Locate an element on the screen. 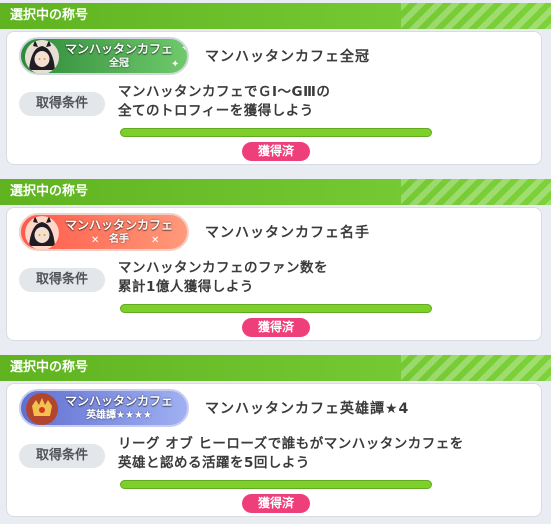 This screenshot has height=524, width=551. title-badge: マンハッタンカフェ 全冠 ✦ ✦ is located at coordinates (104, 56).